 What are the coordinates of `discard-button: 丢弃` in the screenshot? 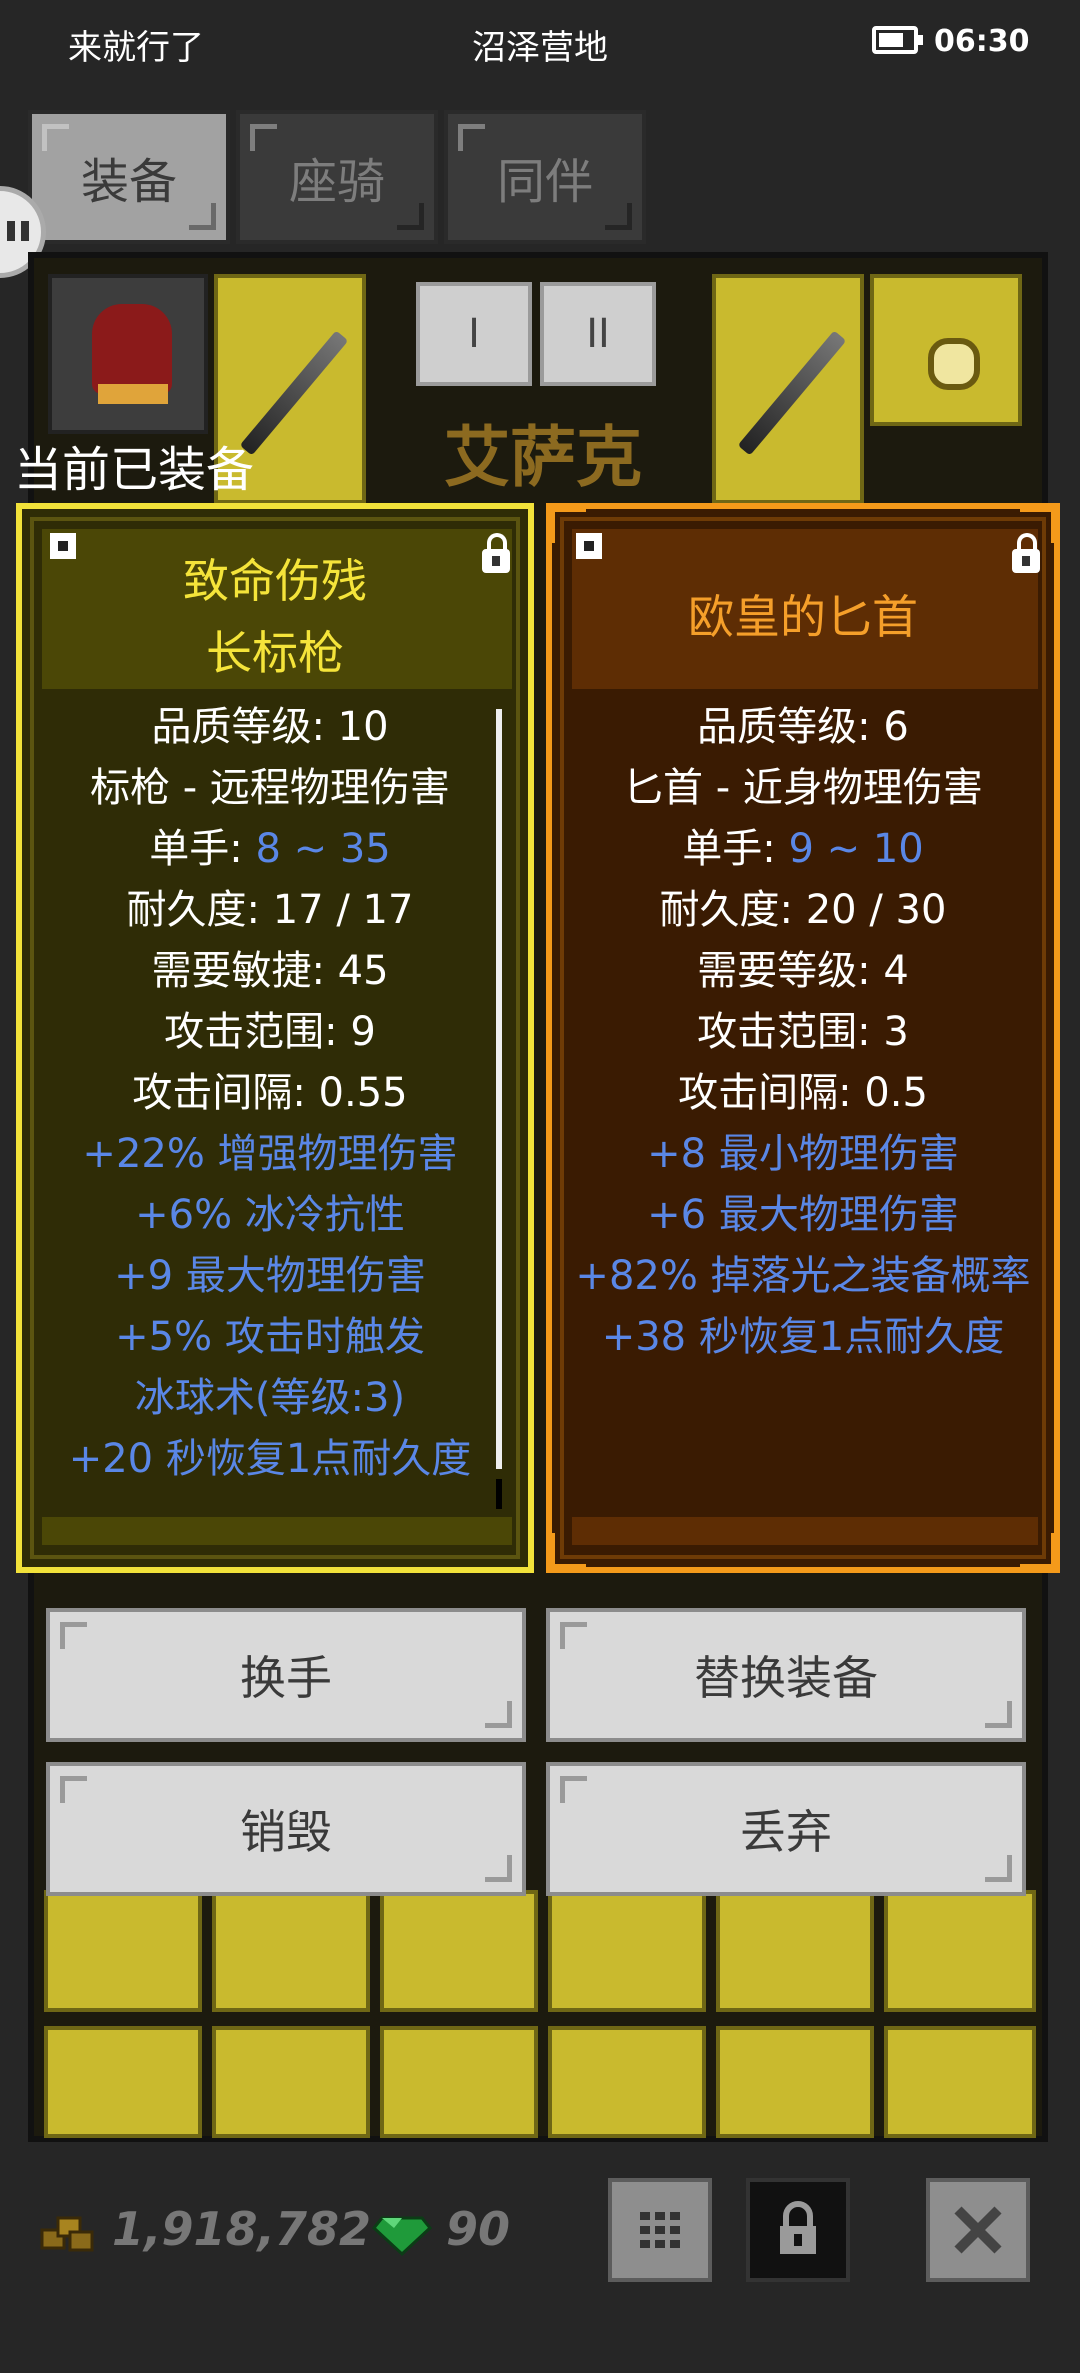 It's located at (786, 1829).